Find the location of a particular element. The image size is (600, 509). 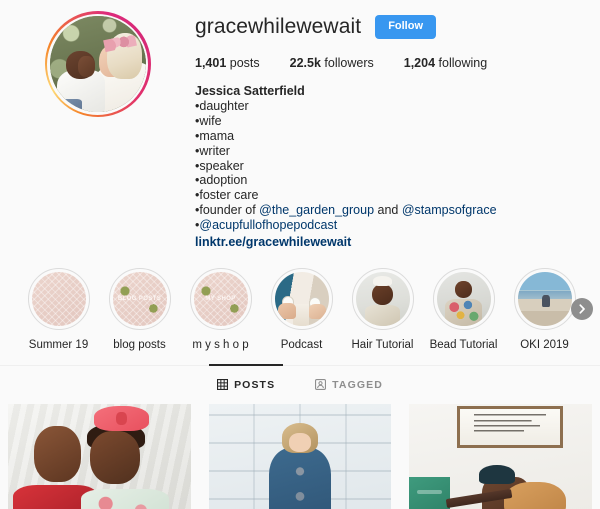

highlight-cover-text: my shop is located at coordinates (220, 298).